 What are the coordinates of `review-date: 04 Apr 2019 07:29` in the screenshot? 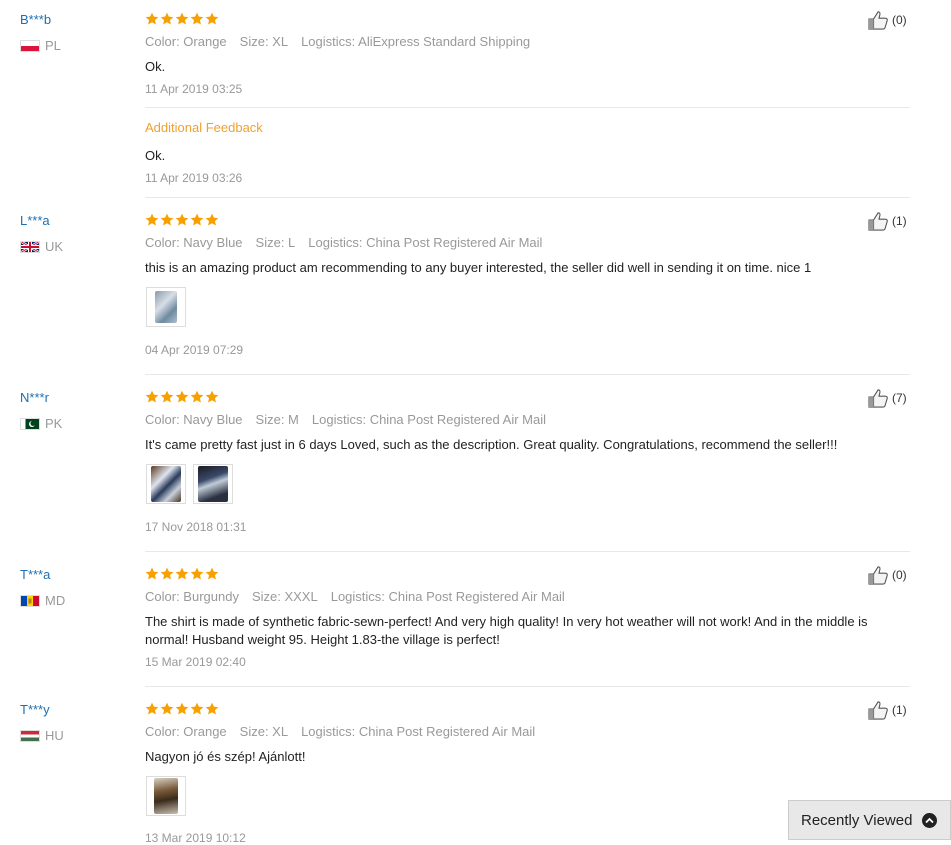 It's located at (194, 350).